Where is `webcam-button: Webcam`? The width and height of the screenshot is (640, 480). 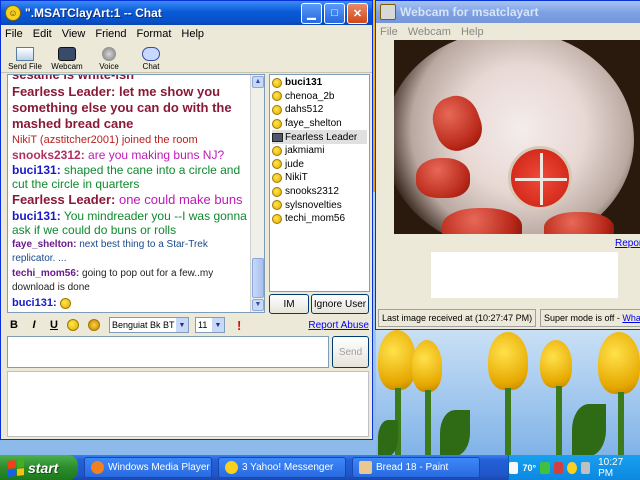 webcam-button: Webcam is located at coordinates (67, 57).